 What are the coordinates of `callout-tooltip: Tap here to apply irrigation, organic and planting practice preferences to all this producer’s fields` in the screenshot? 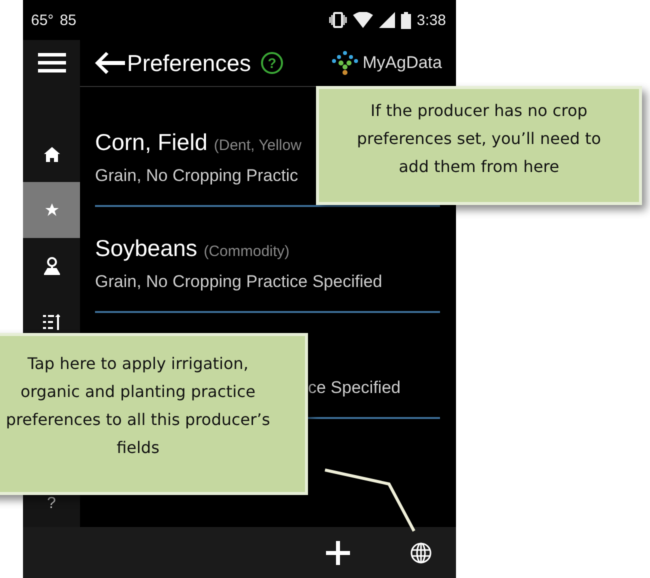 It's located at (154, 414).